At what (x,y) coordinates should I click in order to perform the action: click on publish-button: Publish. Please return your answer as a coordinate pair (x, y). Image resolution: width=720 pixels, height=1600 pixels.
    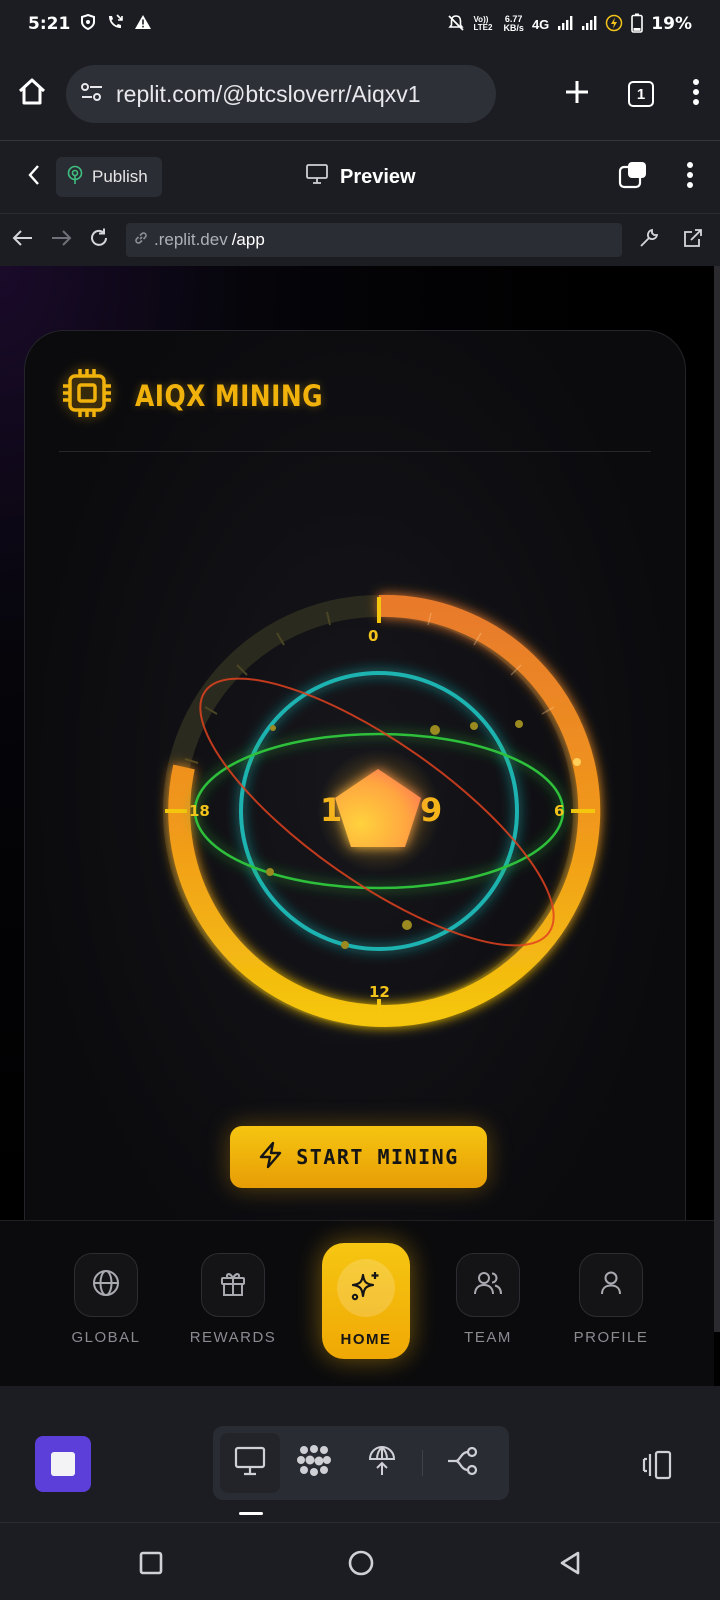
    Looking at the image, I should click on (109, 177).